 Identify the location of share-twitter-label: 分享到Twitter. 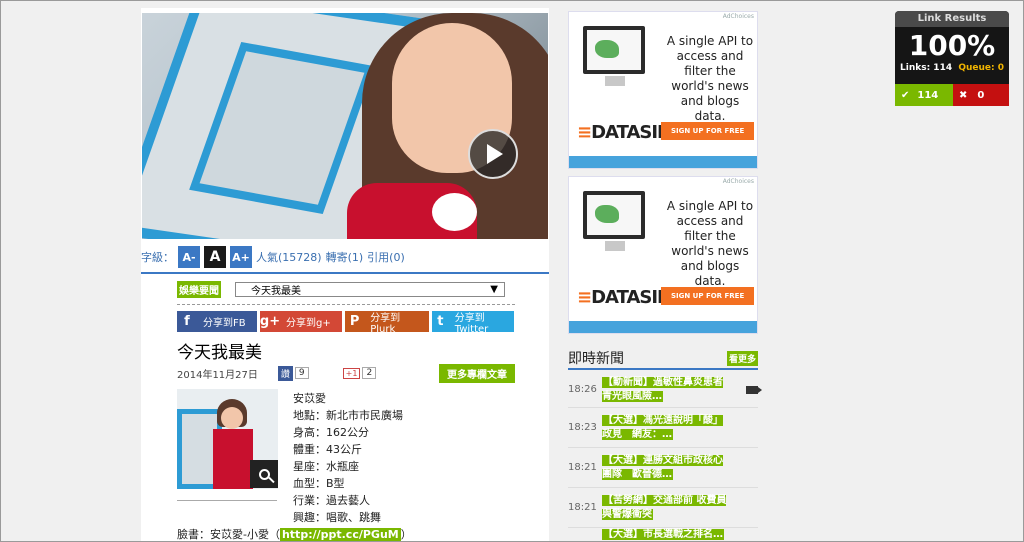
(471, 323).